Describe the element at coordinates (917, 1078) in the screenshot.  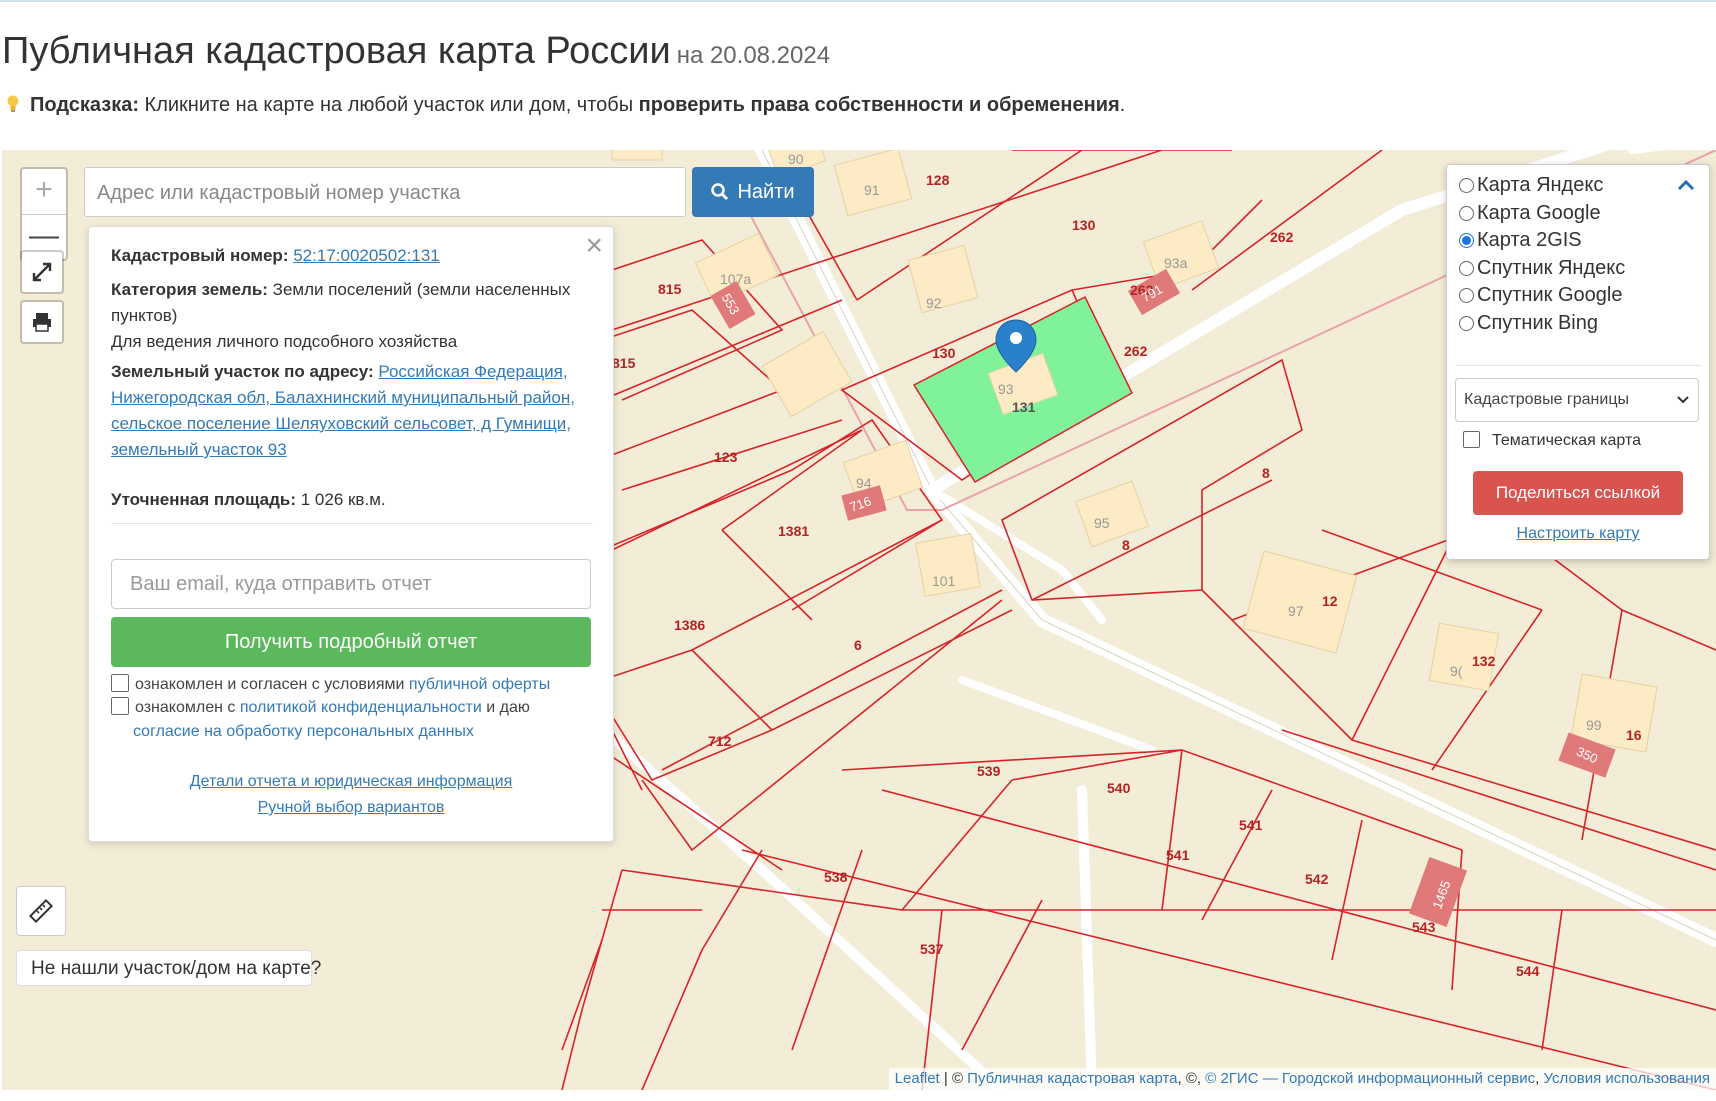
I see `leaflet-link: Leaflet` at that location.